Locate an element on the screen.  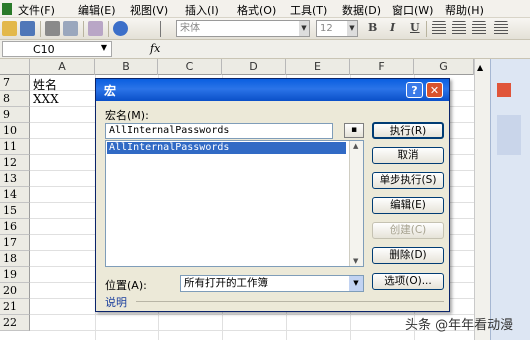
column-header-f: F is located at coordinates (382, 67).